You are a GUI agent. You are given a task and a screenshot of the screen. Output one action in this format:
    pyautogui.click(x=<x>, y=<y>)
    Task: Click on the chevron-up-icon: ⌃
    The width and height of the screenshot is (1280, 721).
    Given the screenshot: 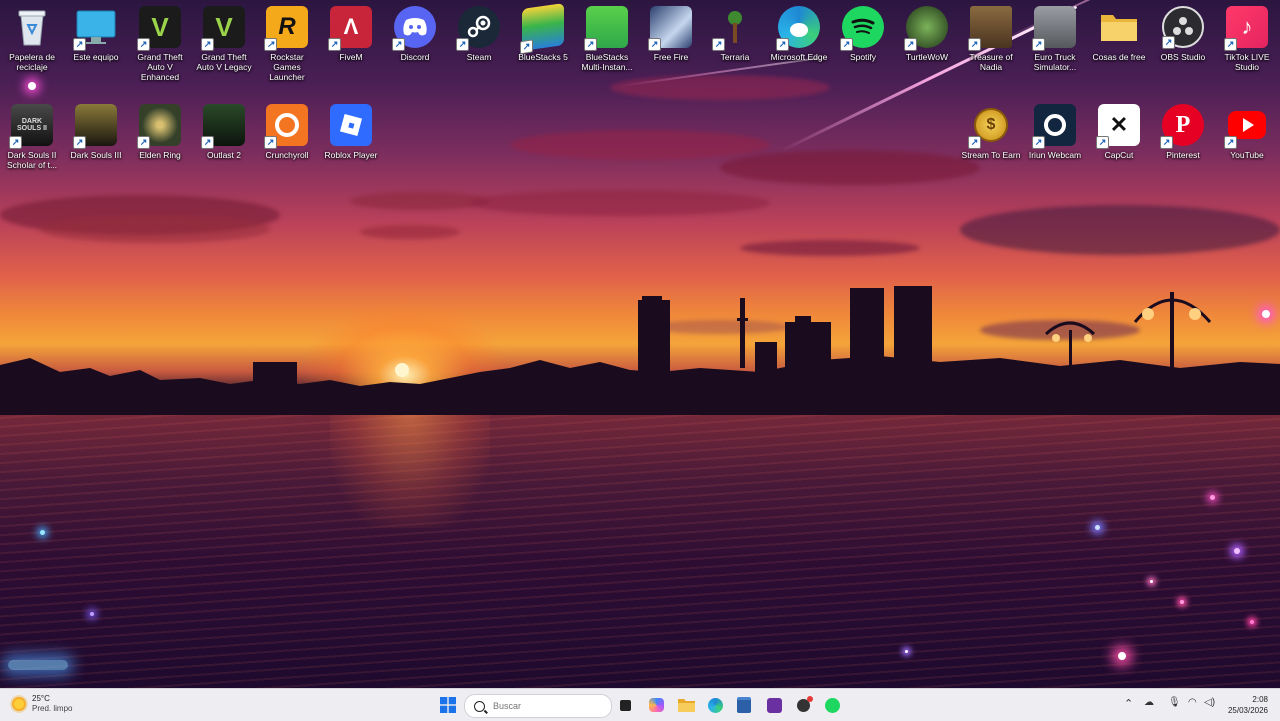 What is the action you would take?
    pyautogui.click(x=1128, y=703)
    